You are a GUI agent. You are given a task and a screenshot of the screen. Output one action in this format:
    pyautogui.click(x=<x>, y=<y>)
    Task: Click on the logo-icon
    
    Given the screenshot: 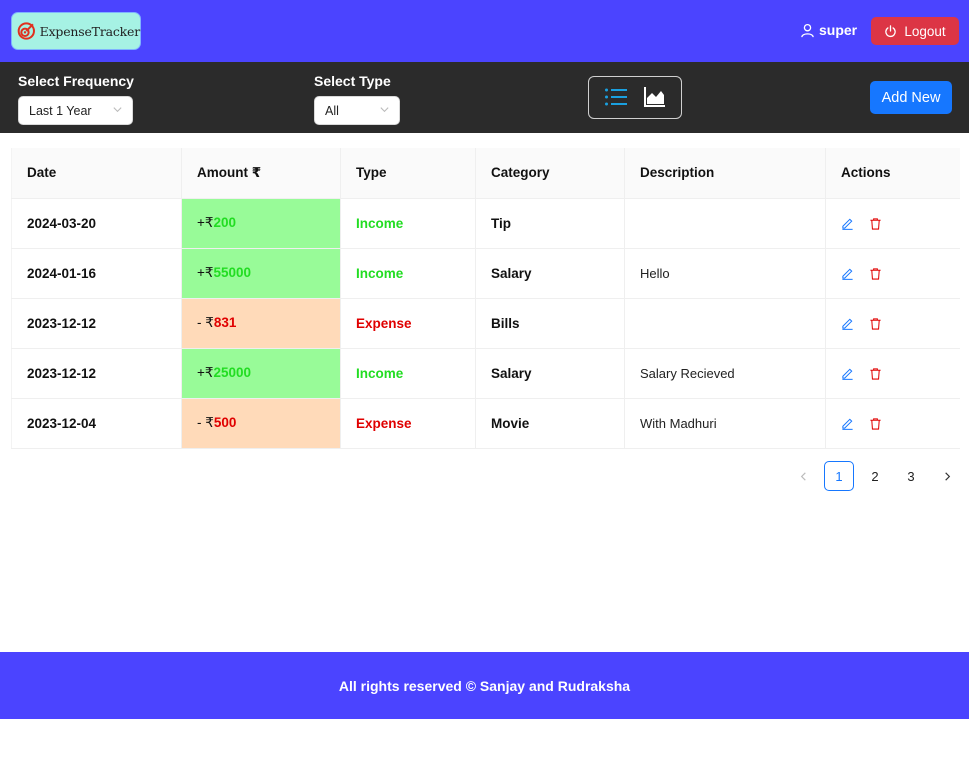 What is the action you would take?
    pyautogui.click(x=26, y=31)
    